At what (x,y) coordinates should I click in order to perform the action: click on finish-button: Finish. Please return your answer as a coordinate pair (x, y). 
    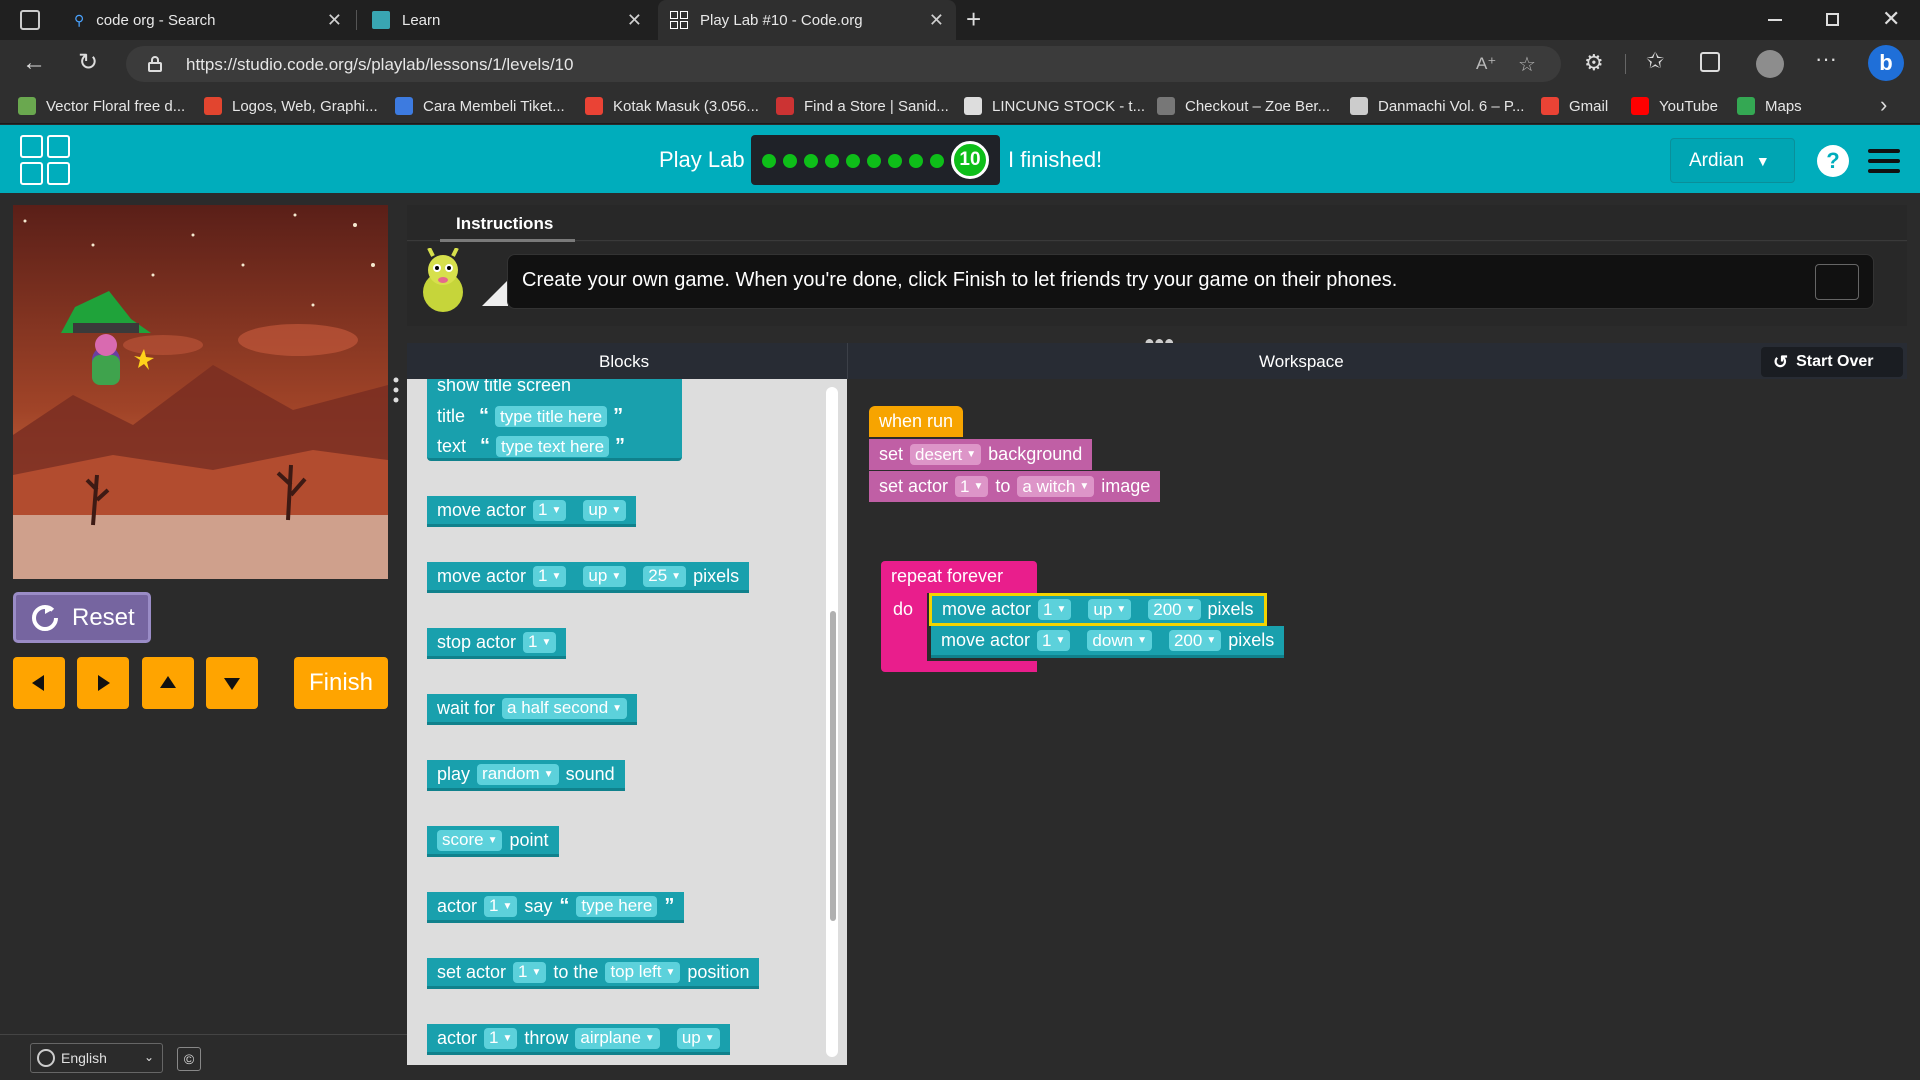
    Looking at the image, I should click on (341, 683).